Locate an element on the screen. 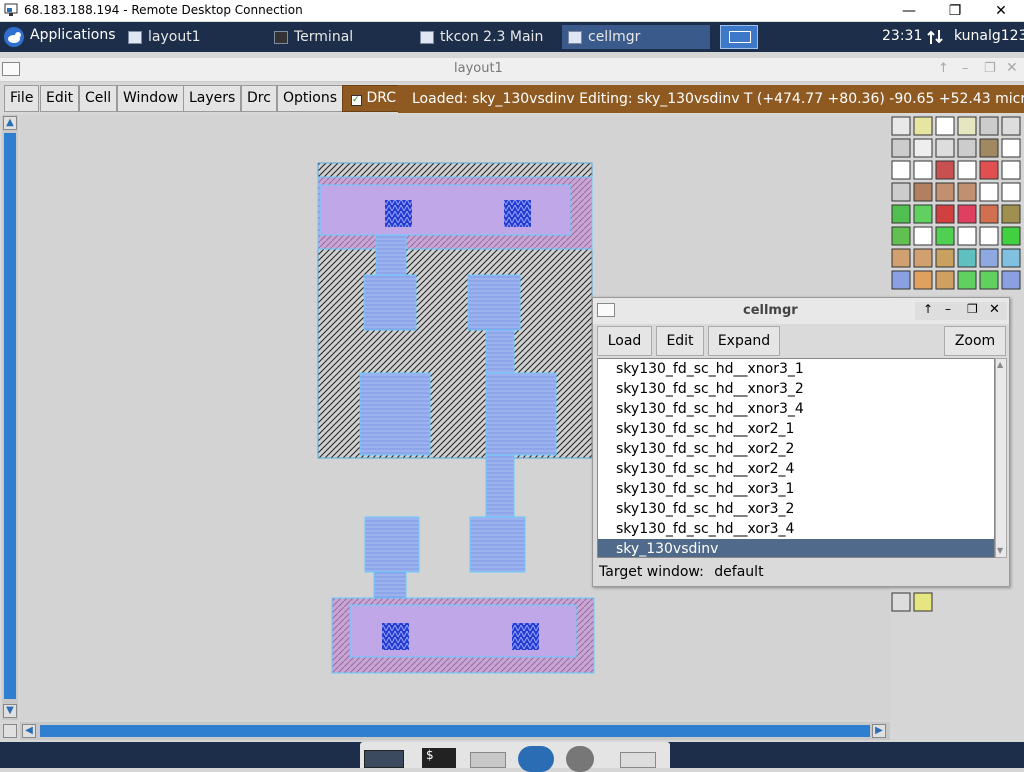 The width and height of the screenshot is (1024, 772). terminal-icon is located at coordinates (281, 37).